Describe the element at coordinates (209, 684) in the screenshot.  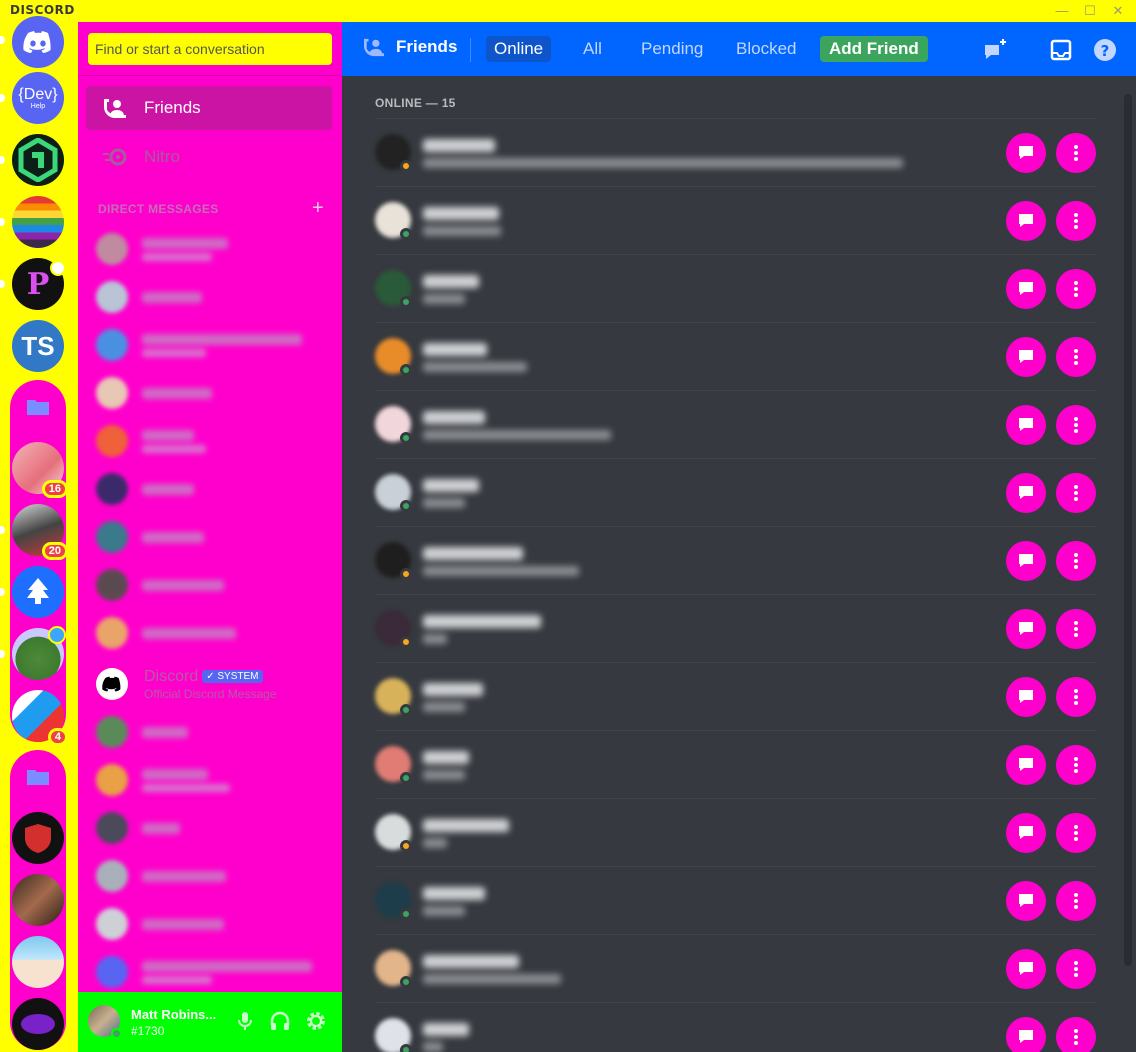
I see `dm-system-discord: Discord ✓ SYSTEM Official Discord Message` at that location.